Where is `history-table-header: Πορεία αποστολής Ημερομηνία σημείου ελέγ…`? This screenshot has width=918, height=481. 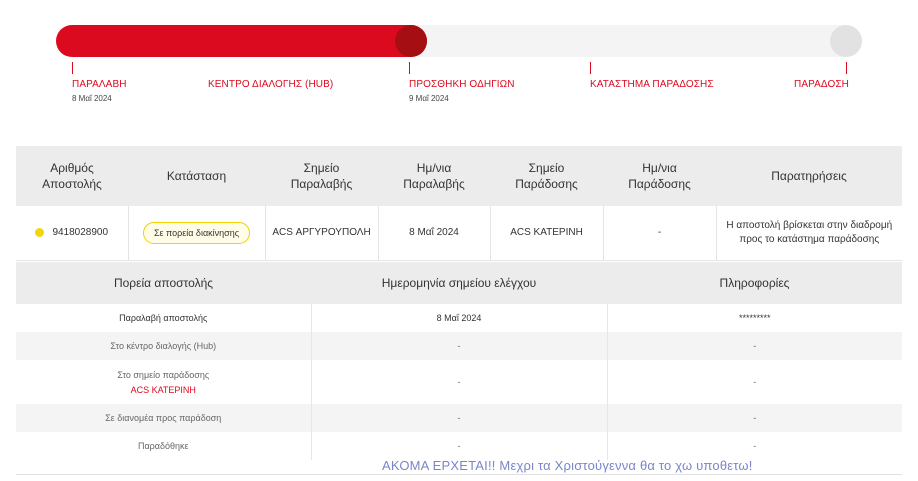
history-table-header: Πορεία αποστολής Ημερομηνία σημείου ελέγ… is located at coordinates (459, 283).